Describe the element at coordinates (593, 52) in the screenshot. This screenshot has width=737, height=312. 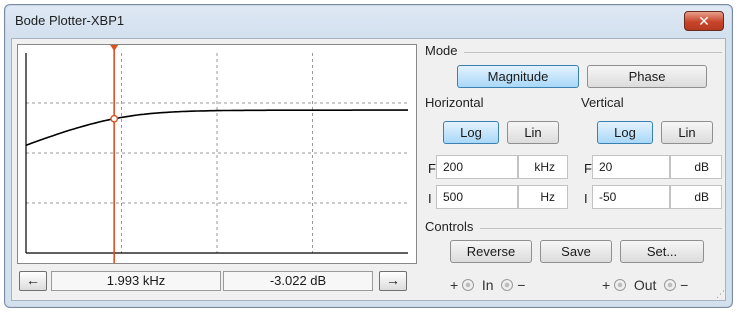
I see `mode-divider` at that location.